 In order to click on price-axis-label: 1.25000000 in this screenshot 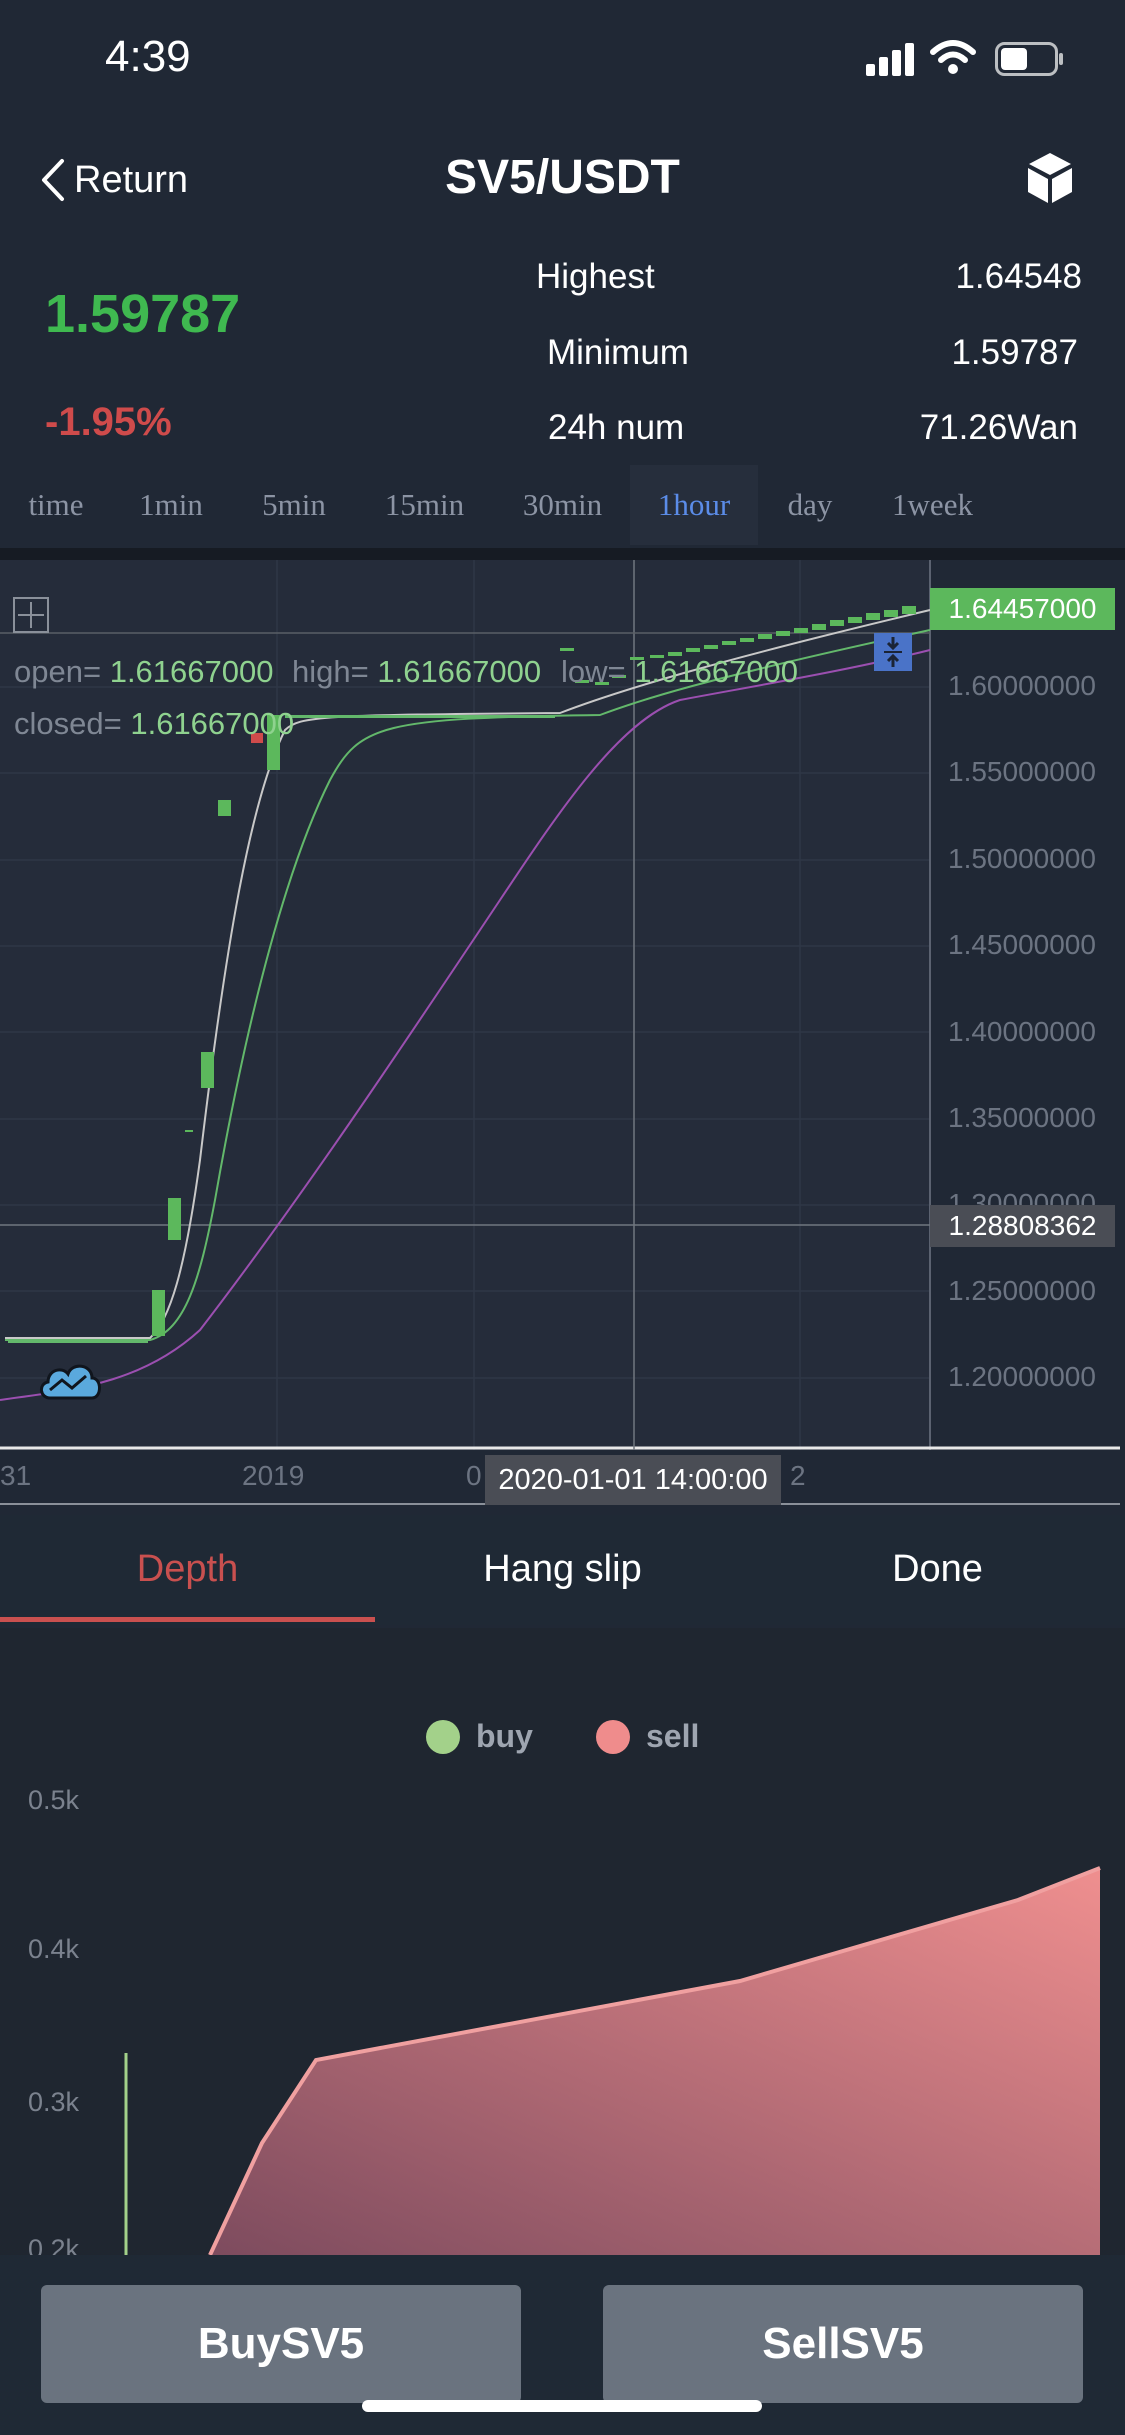, I will do `click(1022, 1290)`.